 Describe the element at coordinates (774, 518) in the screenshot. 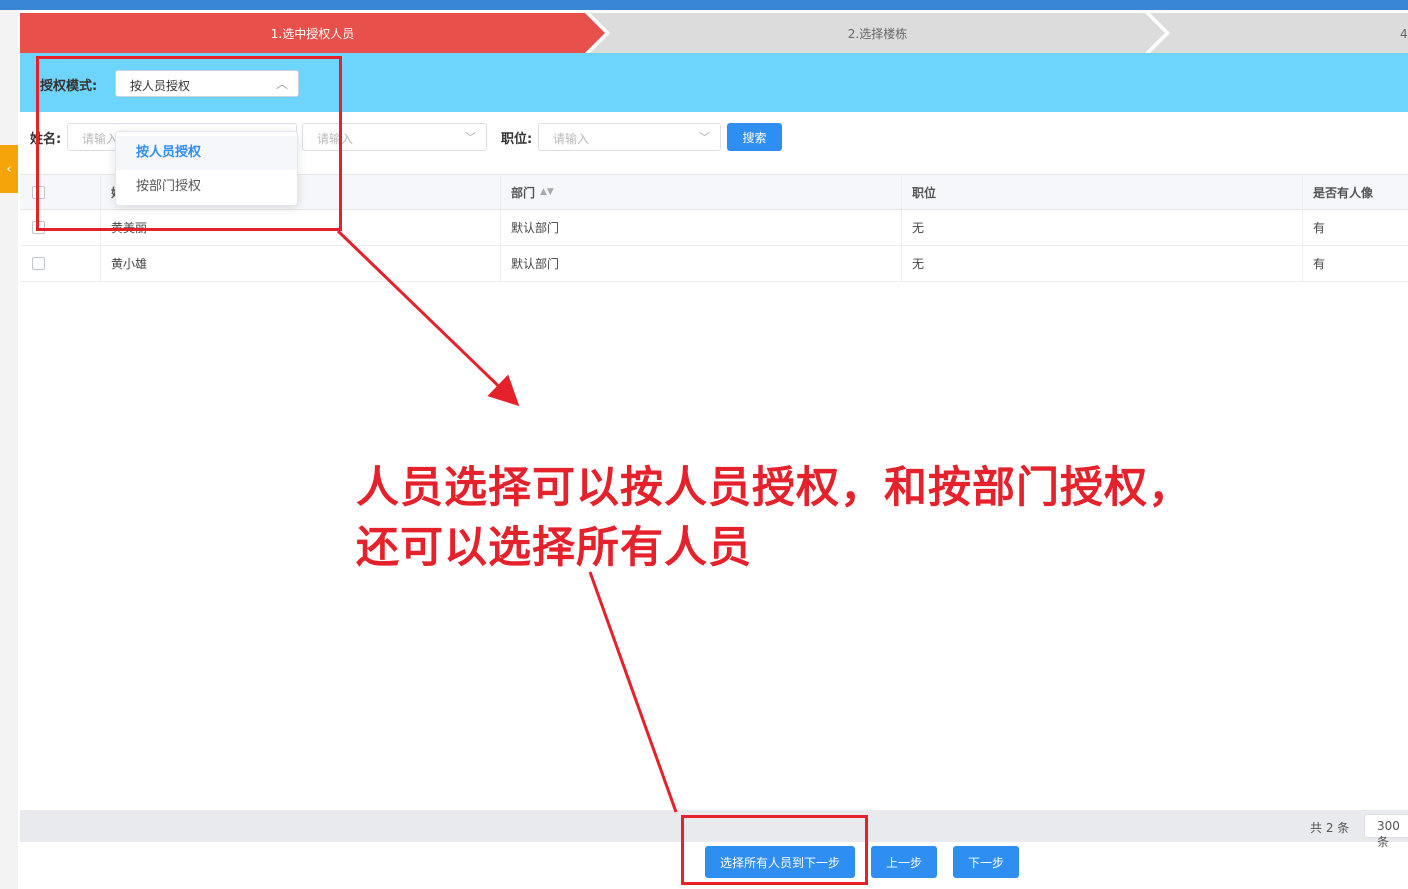

I see `annotation-text: 人员选择可以按人员授权，和按部门授权， 还可以选择所有人员` at that location.